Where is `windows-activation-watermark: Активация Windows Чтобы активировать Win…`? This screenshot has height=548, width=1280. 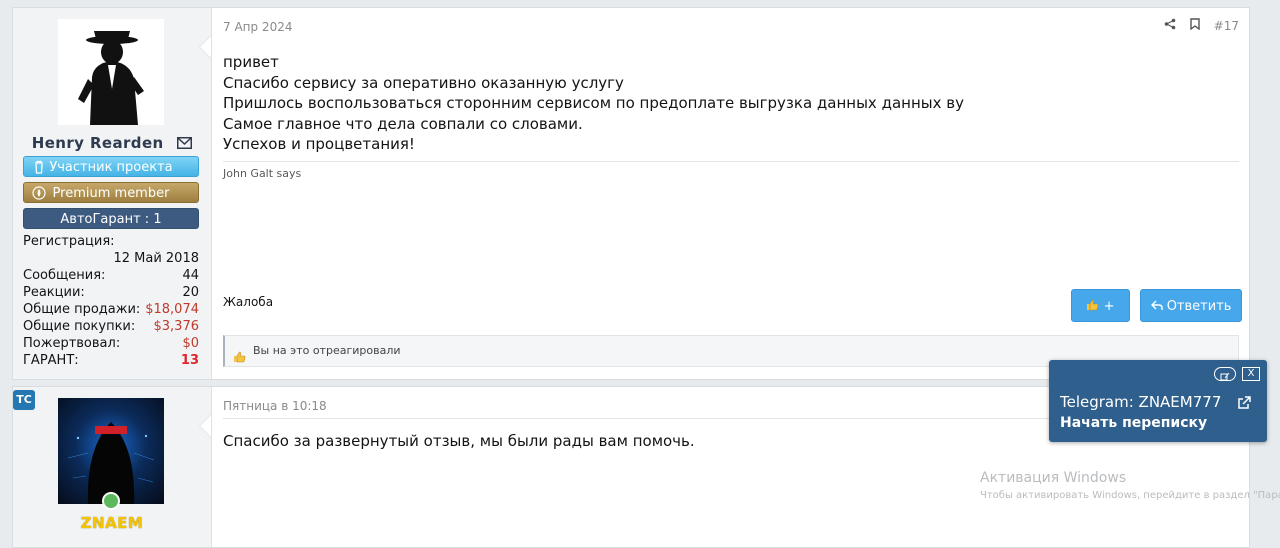
windows-activation-watermark: Активация Windows Чтобы активировать Win… is located at coordinates (1130, 485).